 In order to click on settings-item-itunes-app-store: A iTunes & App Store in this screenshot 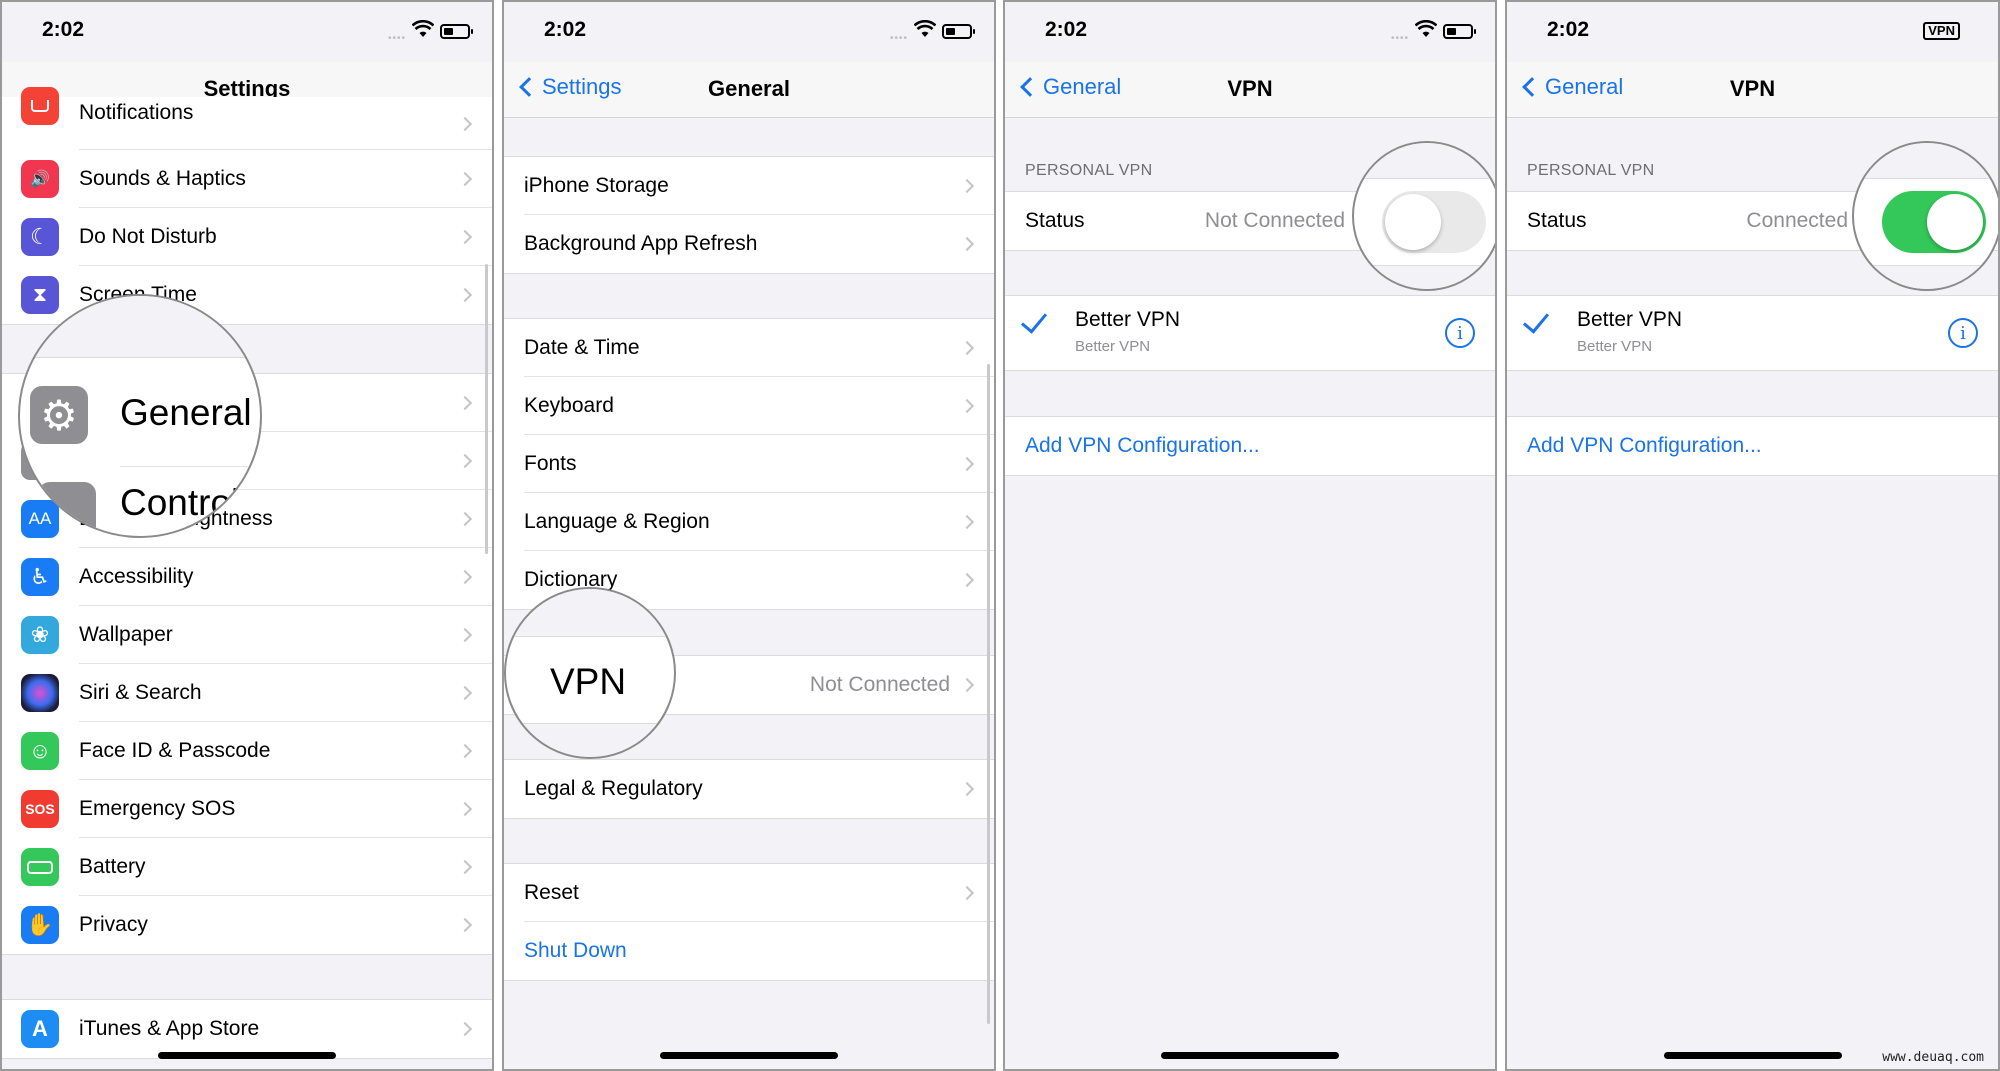, I will do `click(247, 1029)`.